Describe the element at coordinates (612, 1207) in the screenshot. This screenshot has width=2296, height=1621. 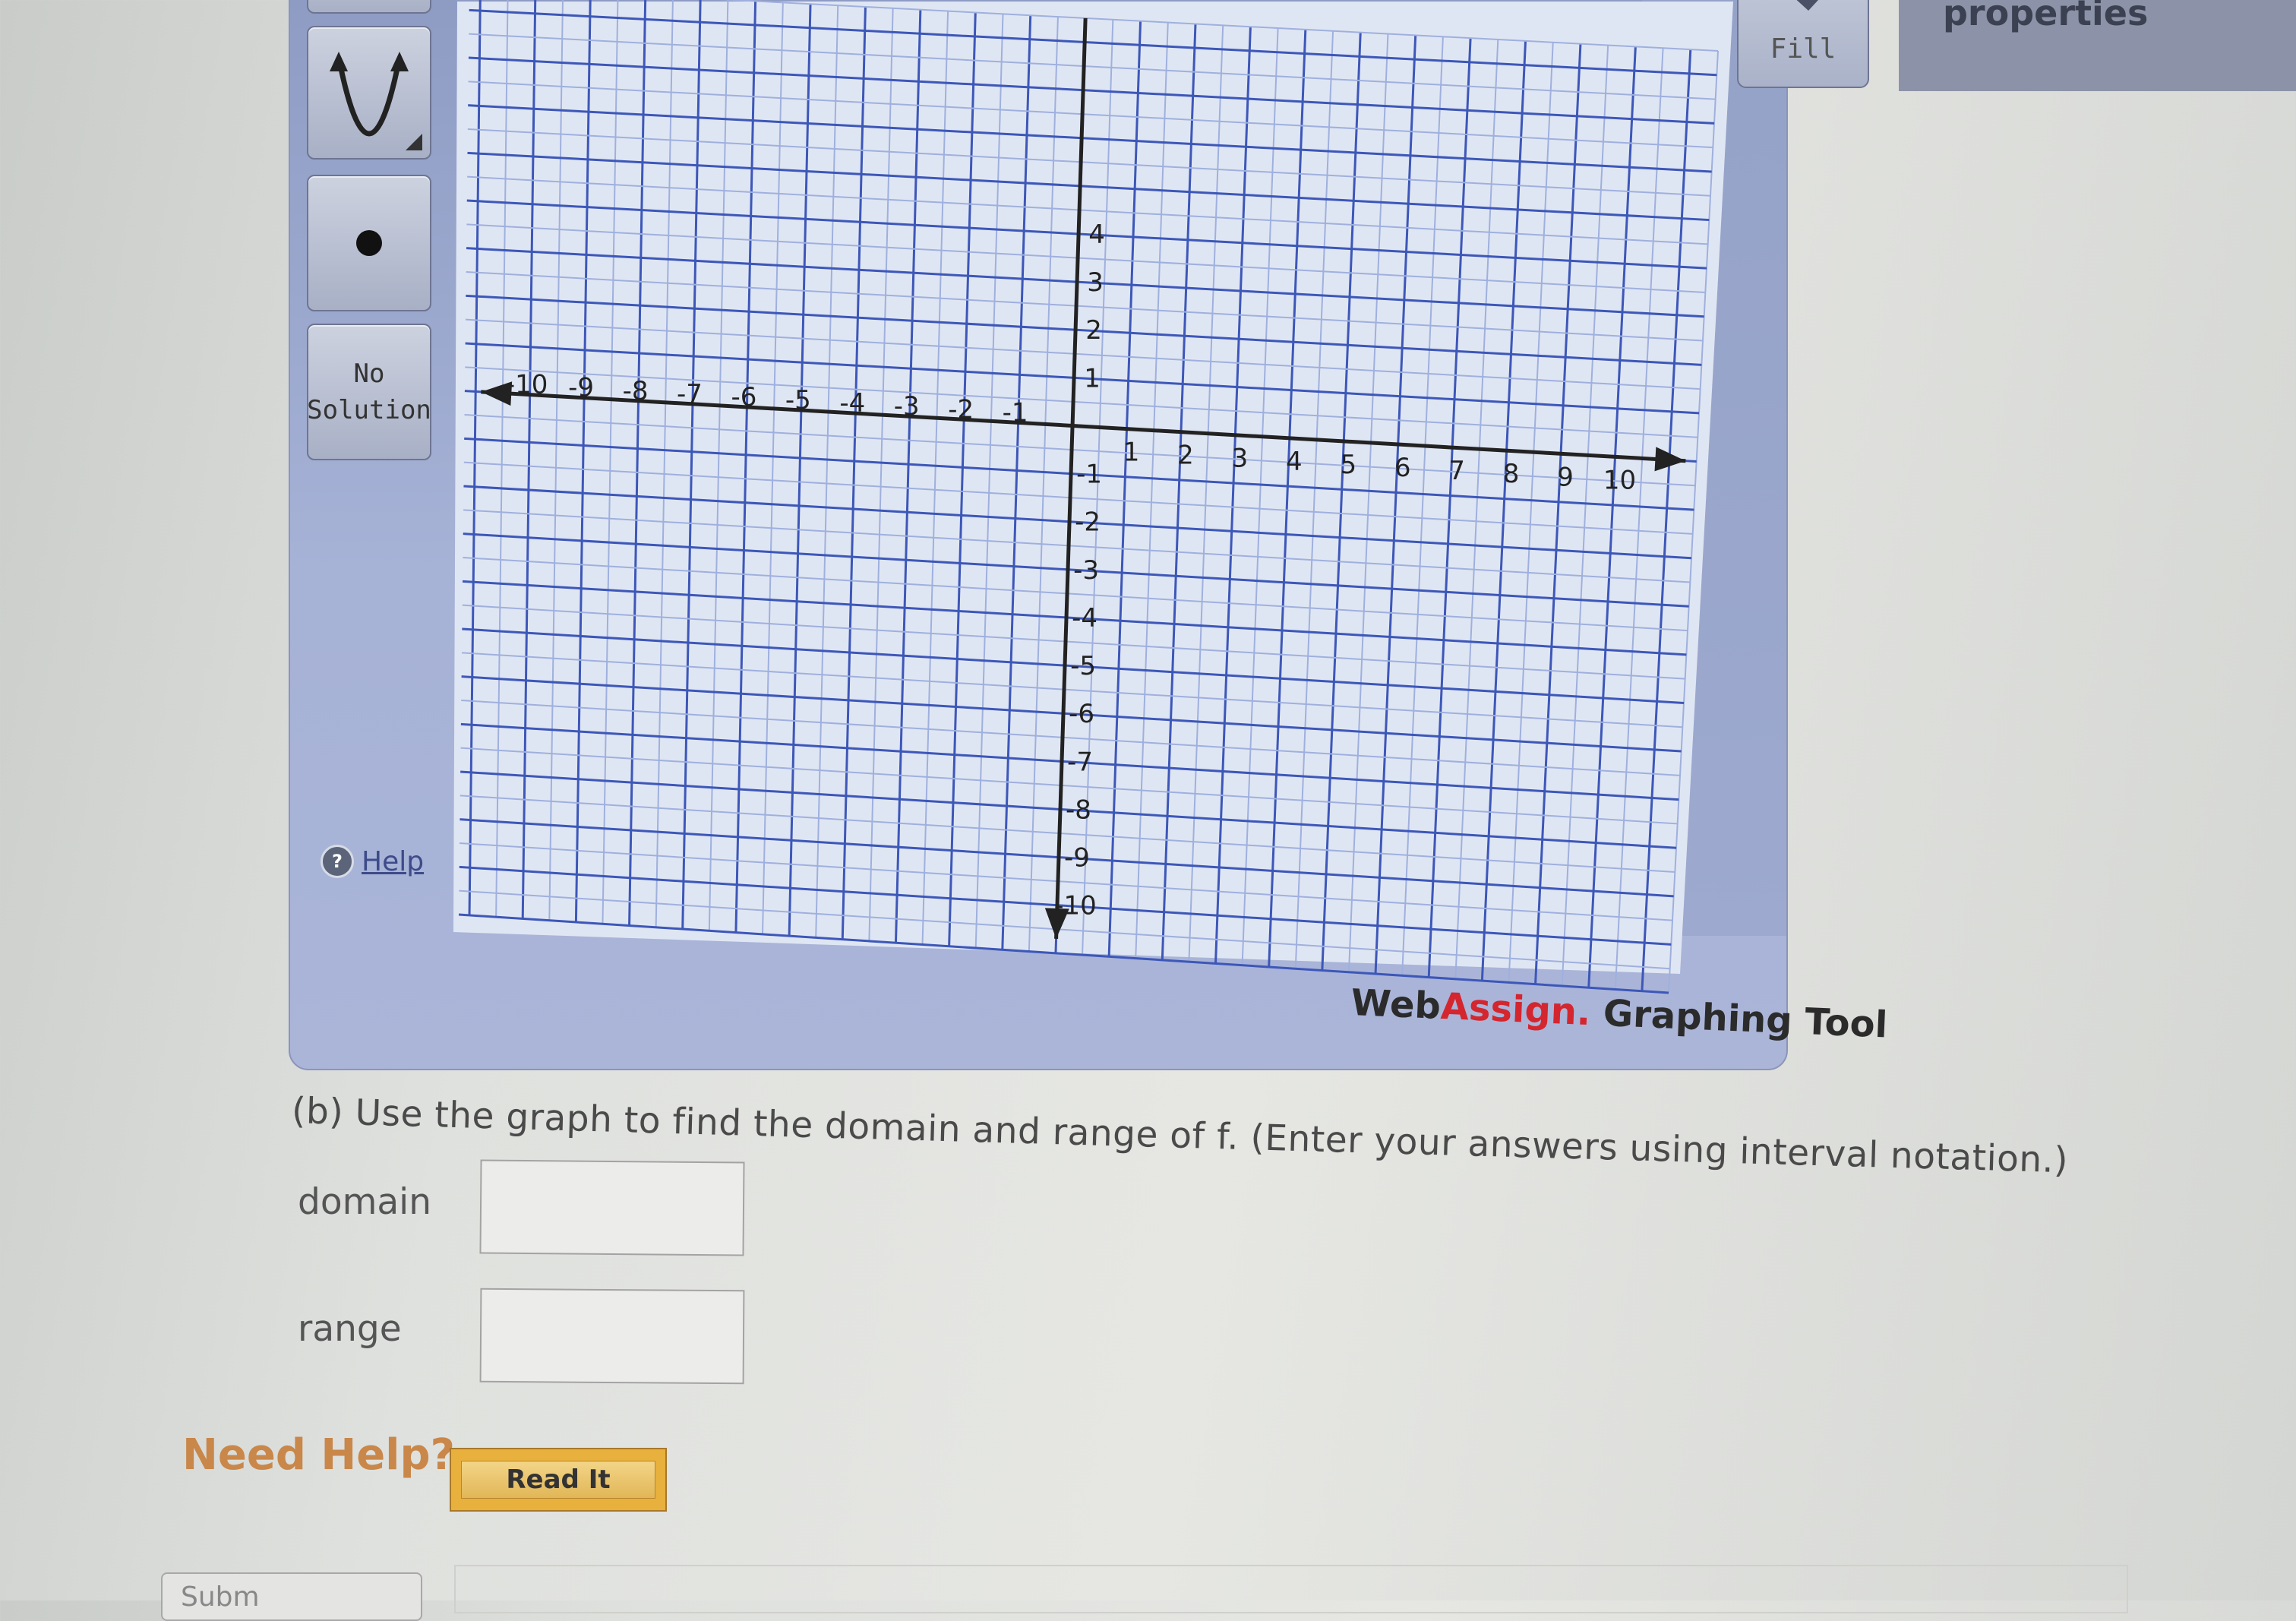
I see `domain-input` at that location.